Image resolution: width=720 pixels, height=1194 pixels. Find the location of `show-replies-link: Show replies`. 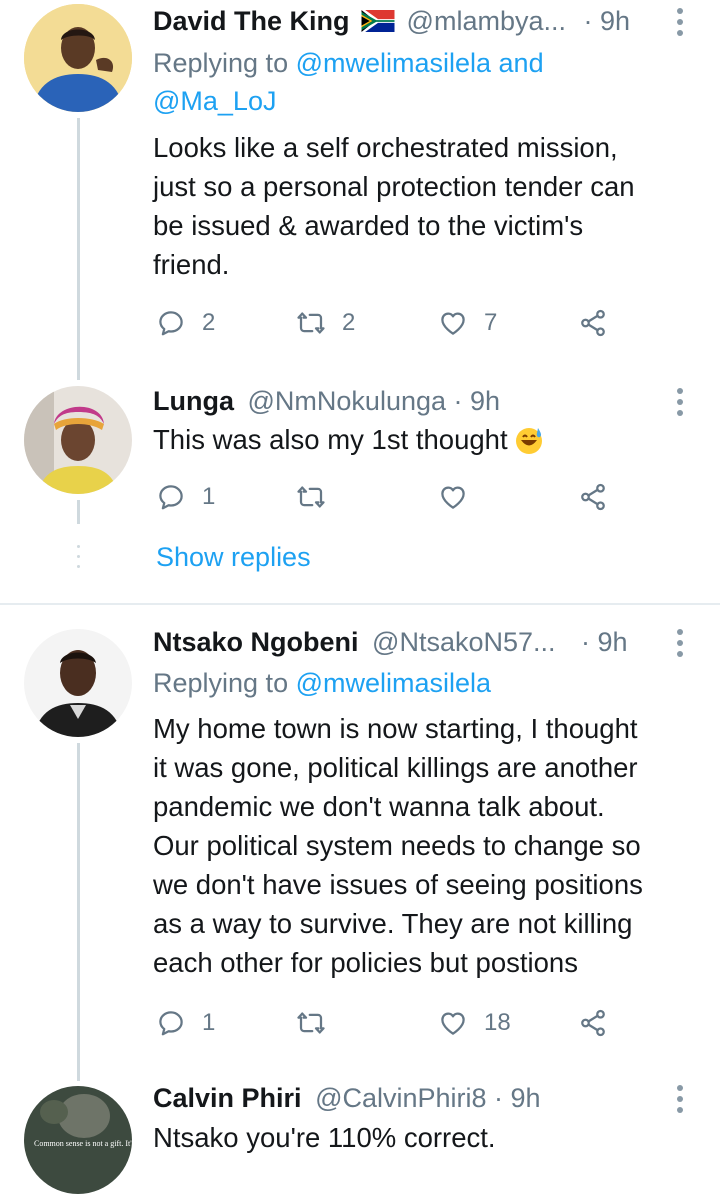

show-replies-link: Show replies is located at coordinates (233, 557).